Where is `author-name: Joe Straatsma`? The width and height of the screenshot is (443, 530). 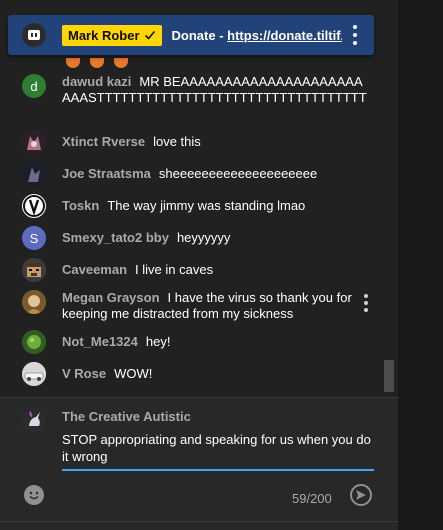
author-name: Joe Straatsma is located at coordinates (106, 173).